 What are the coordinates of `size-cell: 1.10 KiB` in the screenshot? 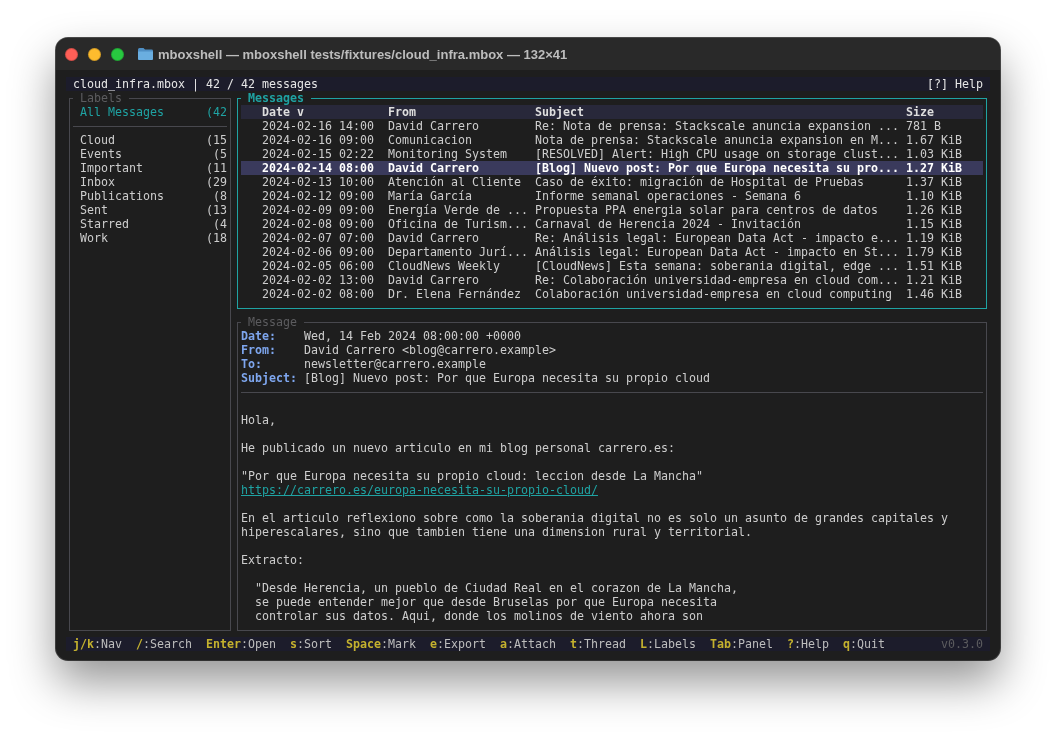 It's located at (934, 196).